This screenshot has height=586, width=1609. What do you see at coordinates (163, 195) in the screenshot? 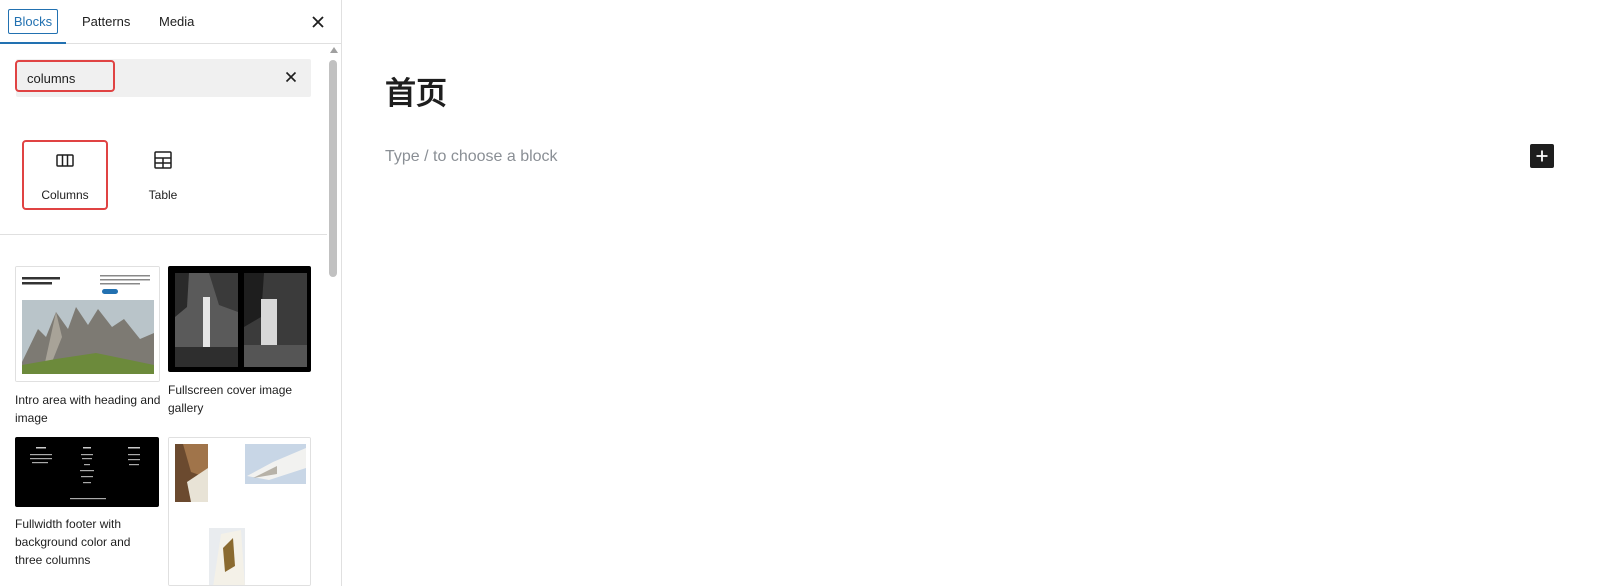
I see `block-table-label: Table` at bounding box center [163, 195].